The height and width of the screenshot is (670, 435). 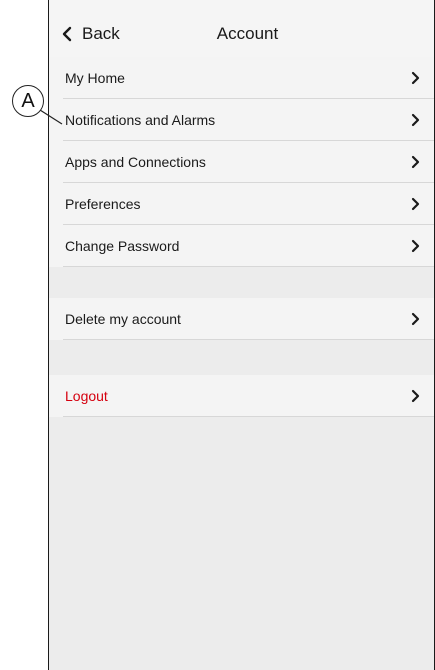 I want to click on page-title: Account, so click(x=247, y=33).